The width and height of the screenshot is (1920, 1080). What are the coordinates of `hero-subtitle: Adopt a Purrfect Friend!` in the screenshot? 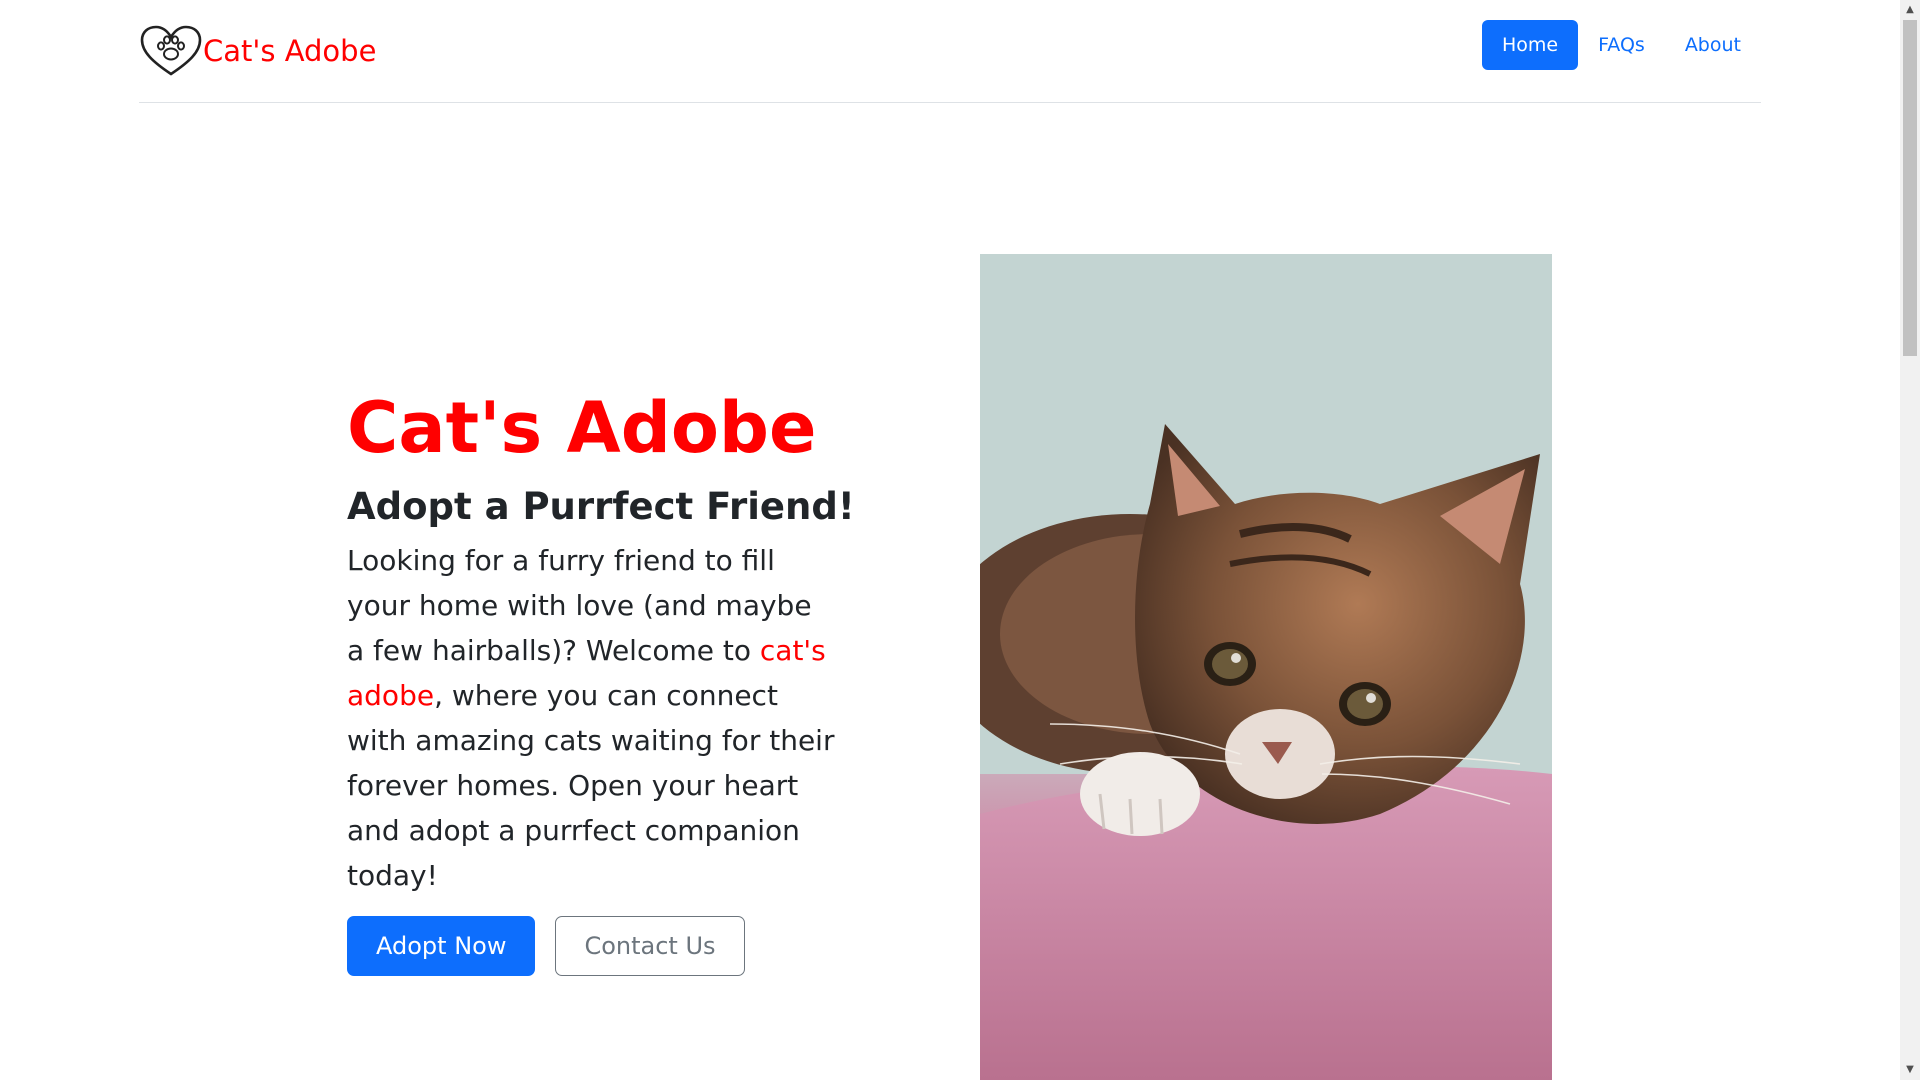 It's located at (601, 506).